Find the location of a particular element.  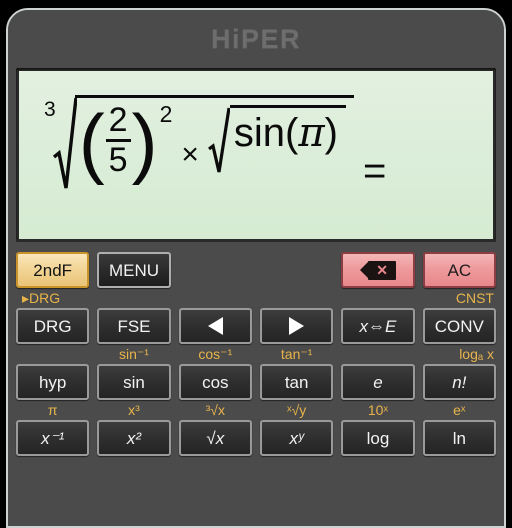

fse-button: FSE is located at coordinates (134, 326).